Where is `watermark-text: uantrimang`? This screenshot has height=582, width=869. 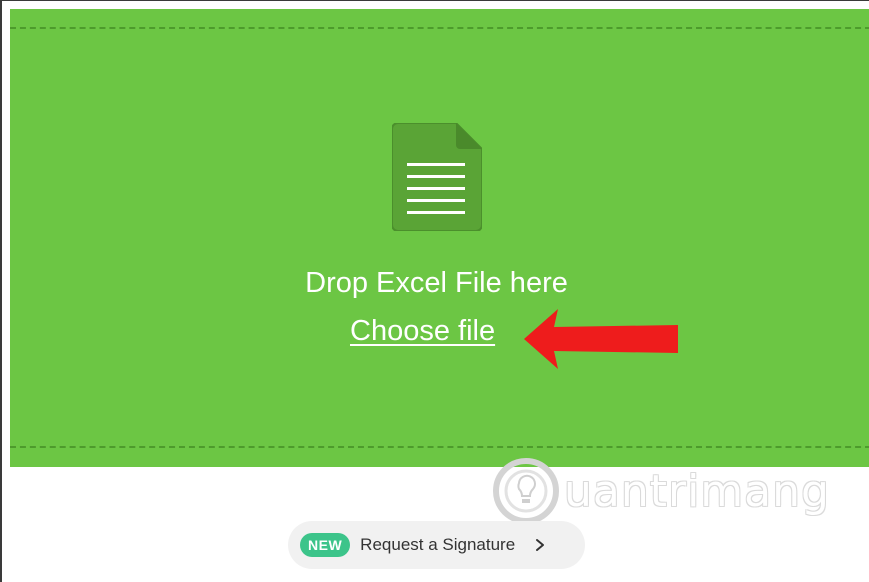
watermark-text: uantrimang is located at coordinates (697, 491).